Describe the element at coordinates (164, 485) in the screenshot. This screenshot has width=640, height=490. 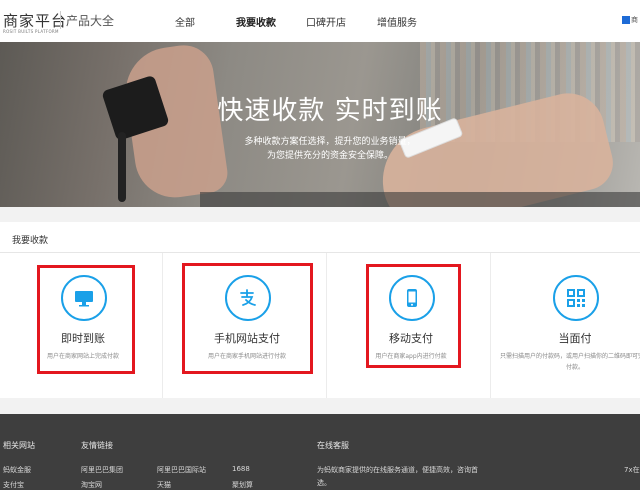
I see `footer-link-tmall: 天猫` at that location.